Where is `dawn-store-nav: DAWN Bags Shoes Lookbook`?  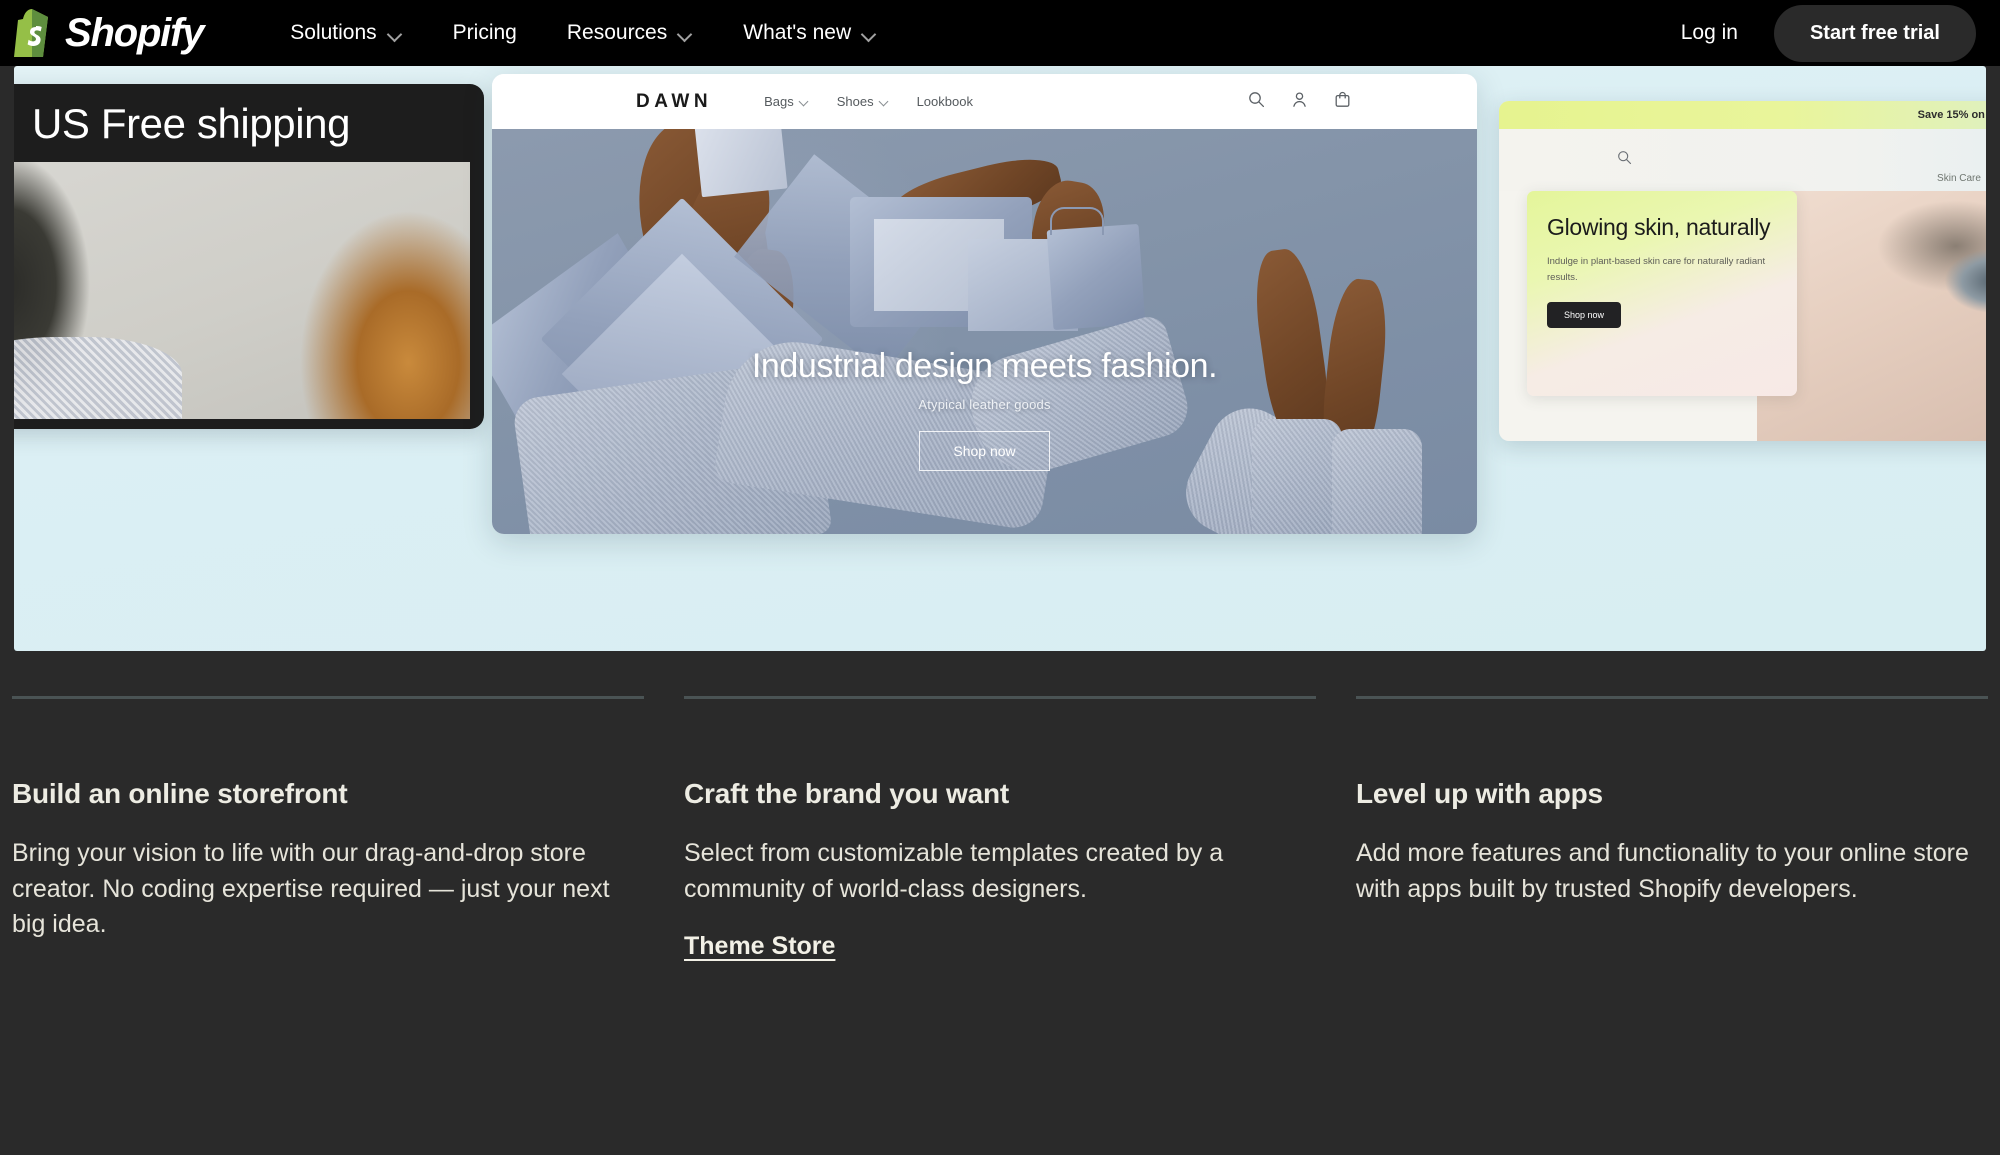
dawn-store-nav: DAWN Bags Shoes Lookbook is located at coordinates (984, 101).